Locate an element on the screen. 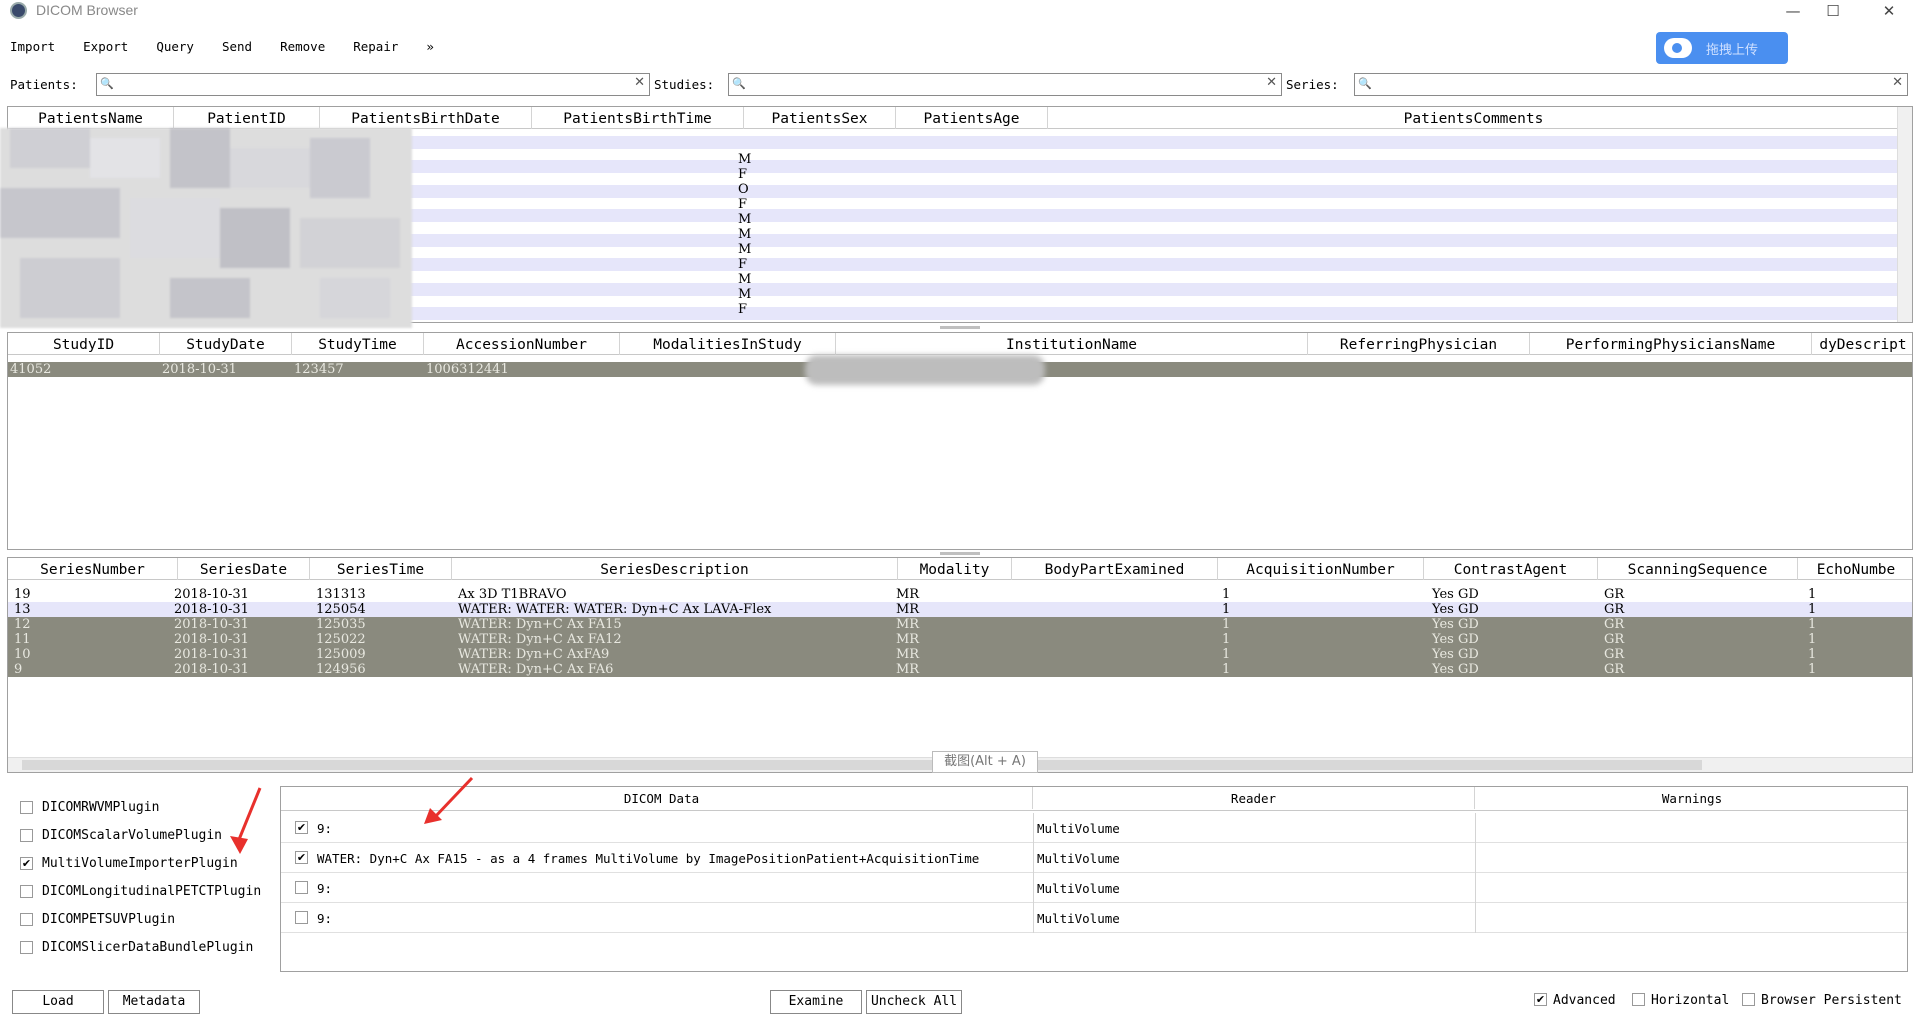 This screenshot has height=1027, width=1916. more-chevron-icon: » is located at coordinates (430, 47).